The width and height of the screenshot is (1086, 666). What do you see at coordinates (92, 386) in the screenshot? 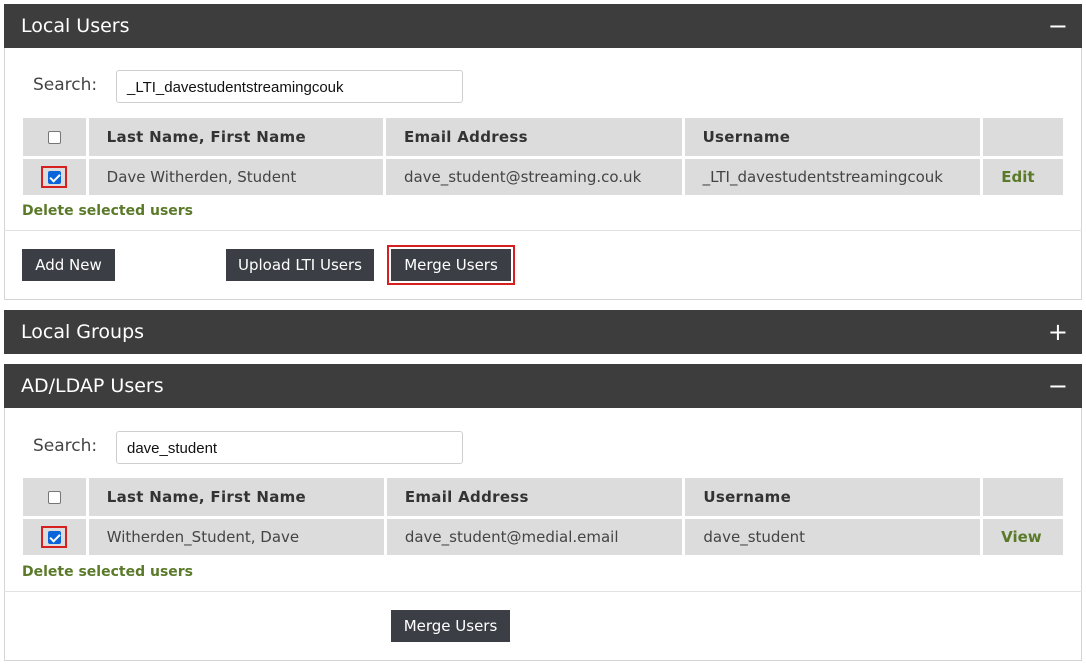
I see `ad-ldap-users-title: AD/LDAP Users` at bounding box center [92, 386].